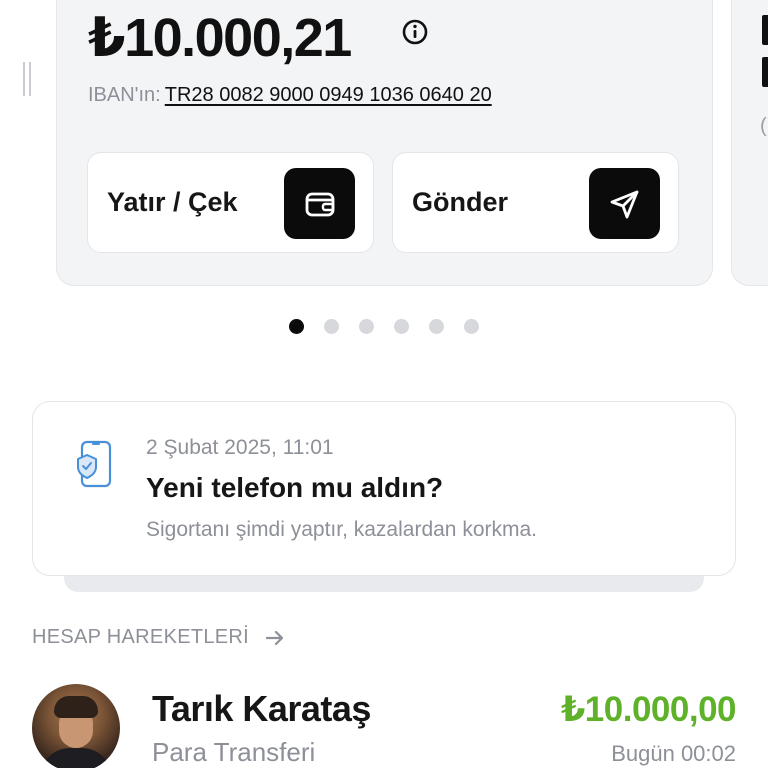 The width and height of the screenshot is (768, 768). What do you see at coordinates (94, 464) in the screenshot?
I see `phone-shield-icon` at bounding box center [94, 464].